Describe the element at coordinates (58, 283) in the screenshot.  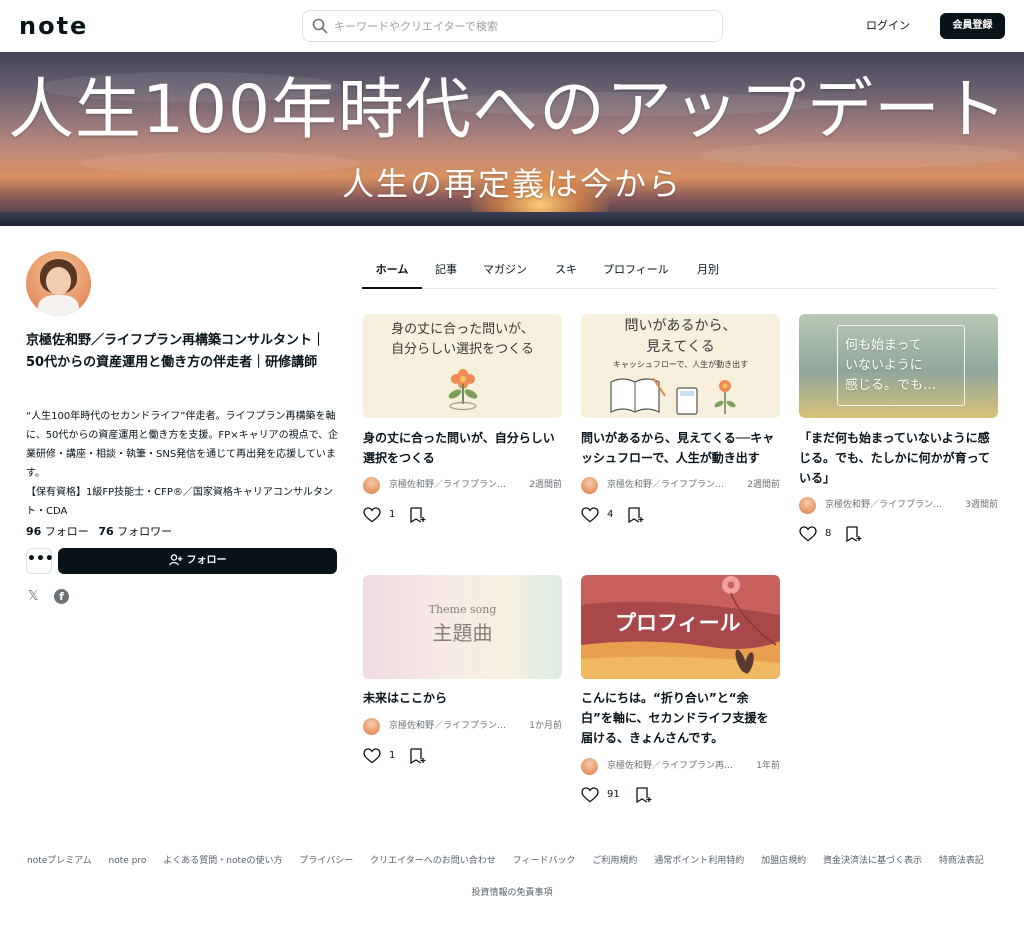
I see `profile-avatar` at that location.